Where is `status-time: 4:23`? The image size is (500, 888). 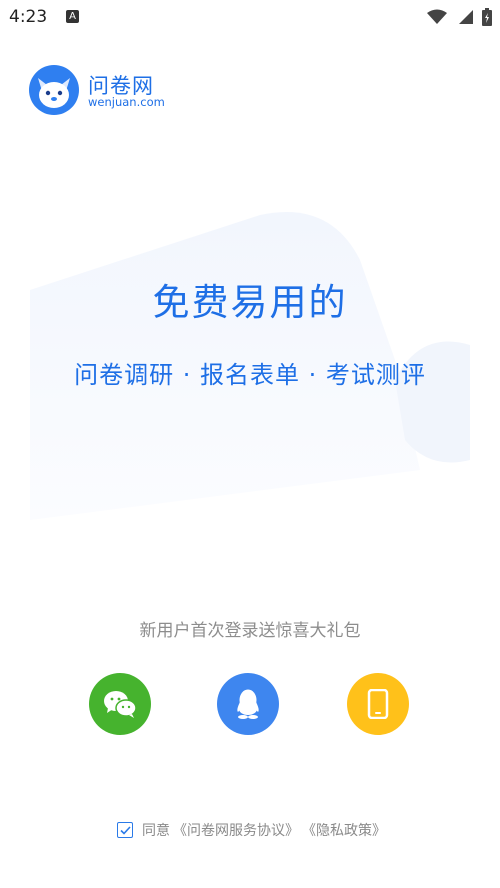
status-time: 4:23 is located at coordinates (28, 17).